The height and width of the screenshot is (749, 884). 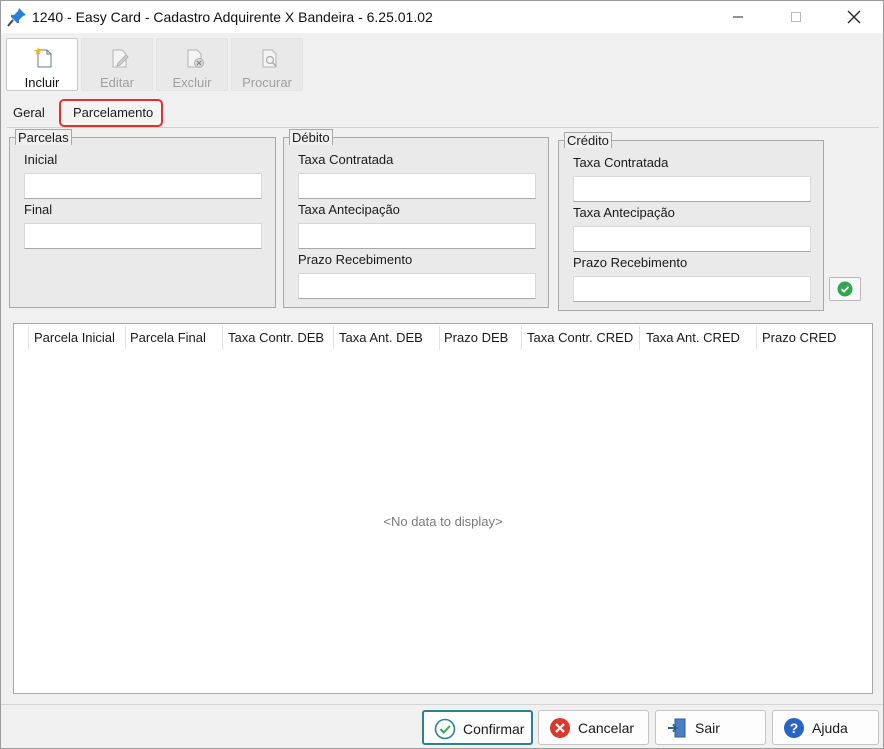 I want to click on excluir-button: Excluir, so click(x=192, y=64).